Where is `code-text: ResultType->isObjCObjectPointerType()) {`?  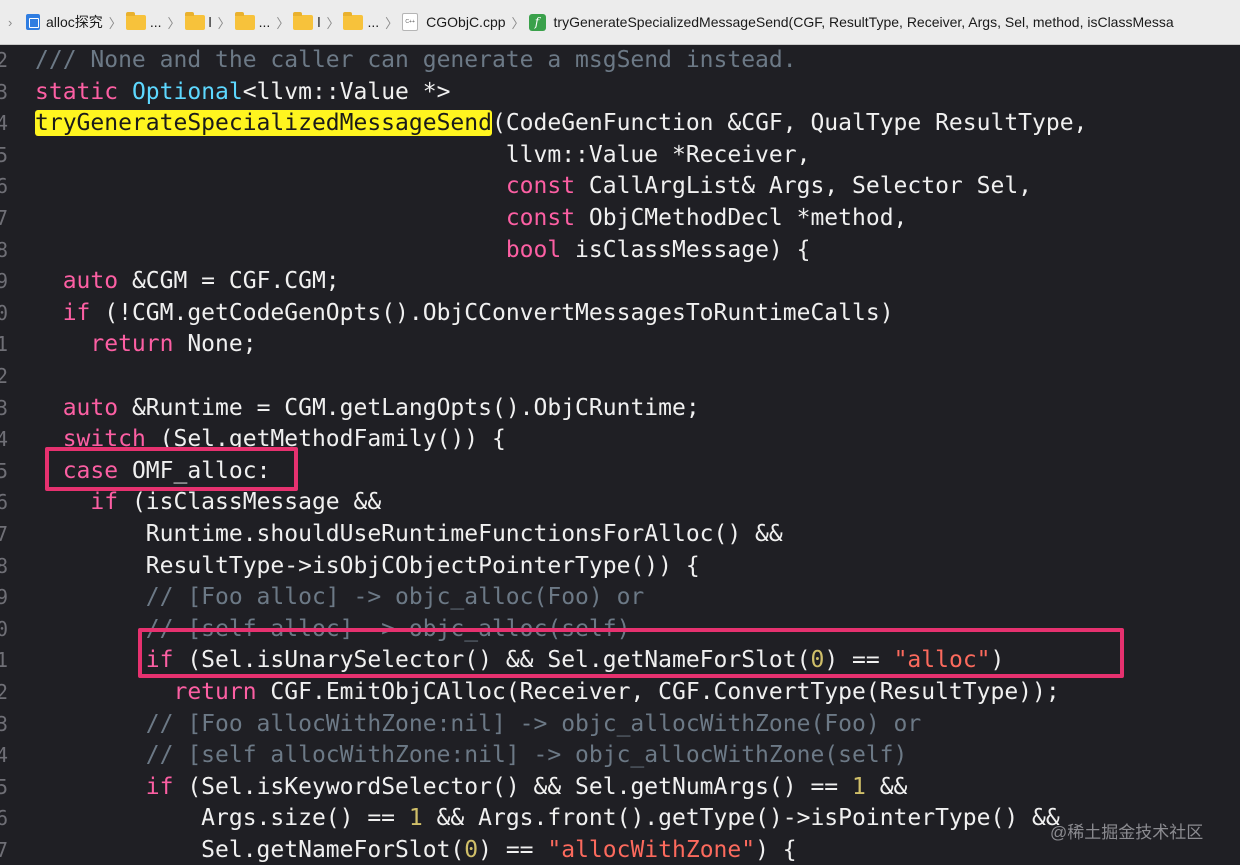
code-text: ResultType->isObjCObjectPointerType()) { is located at coordinates (367, 566).